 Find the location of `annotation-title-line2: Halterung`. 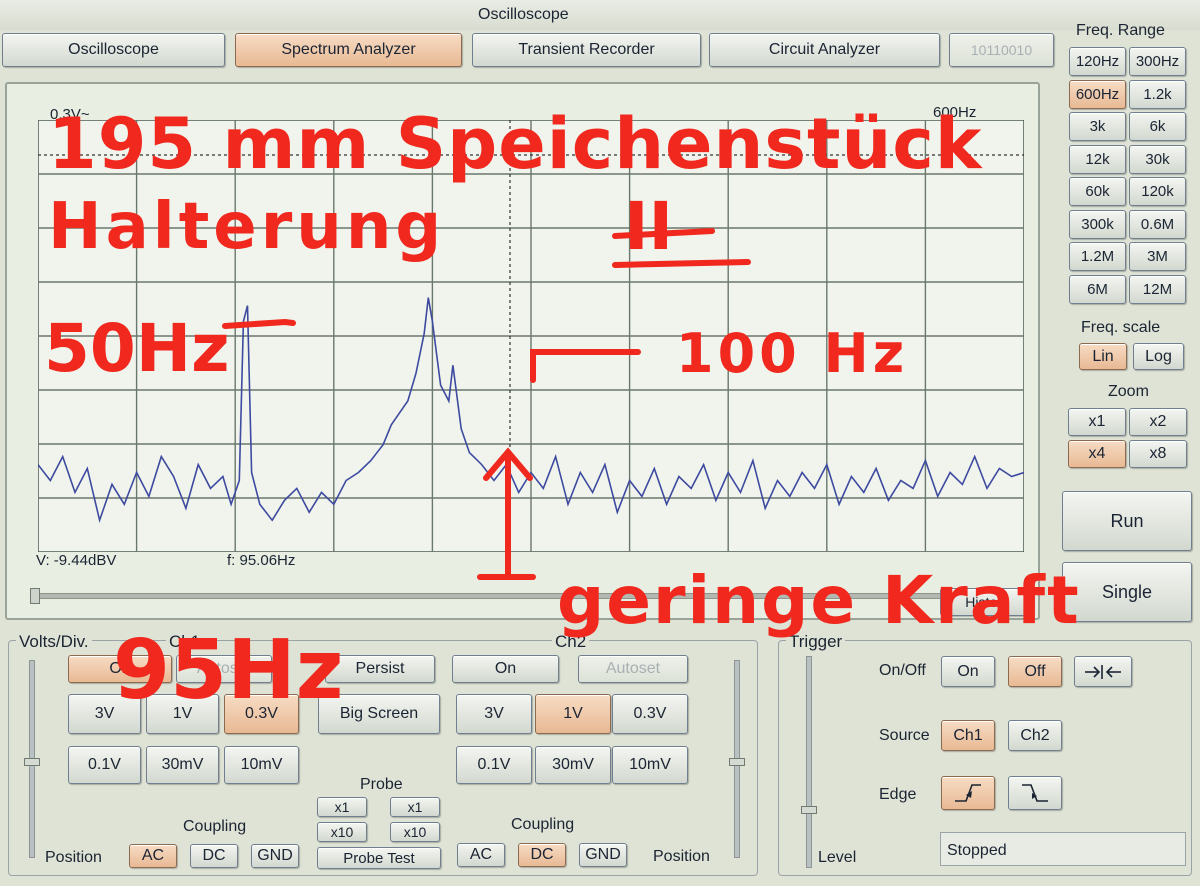

annotation-title-line2: Halterung is located at coordinates (247, 227).